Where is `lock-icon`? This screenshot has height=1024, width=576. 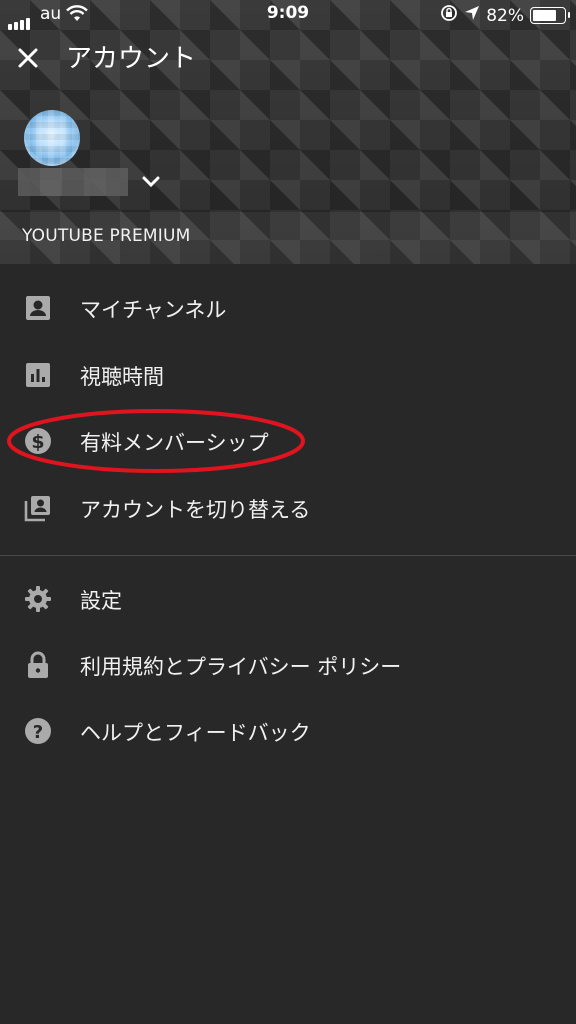 lock-icon is located at coordinates (38, 665).